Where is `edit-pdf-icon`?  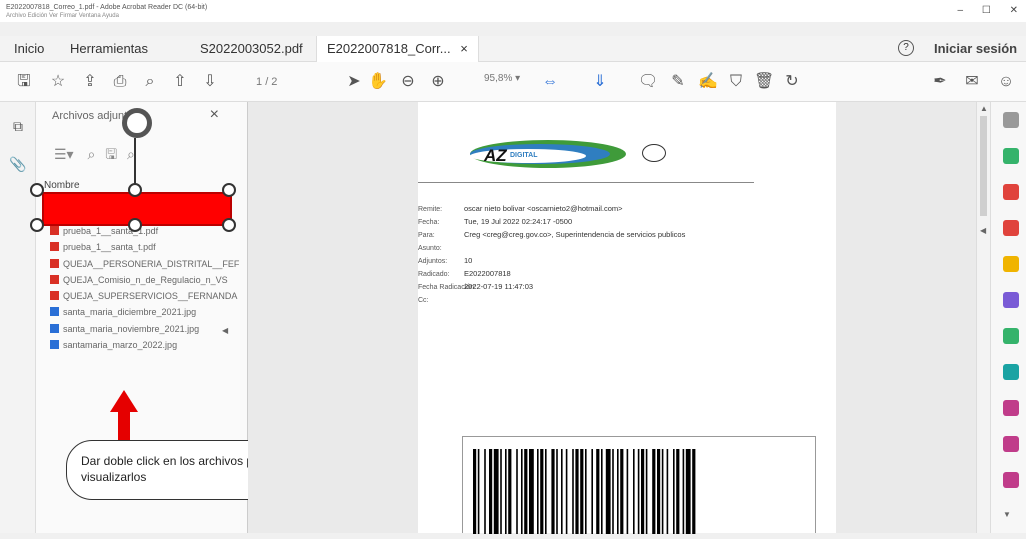 edit-pdf-icon is located at coordinates (1011, 228).